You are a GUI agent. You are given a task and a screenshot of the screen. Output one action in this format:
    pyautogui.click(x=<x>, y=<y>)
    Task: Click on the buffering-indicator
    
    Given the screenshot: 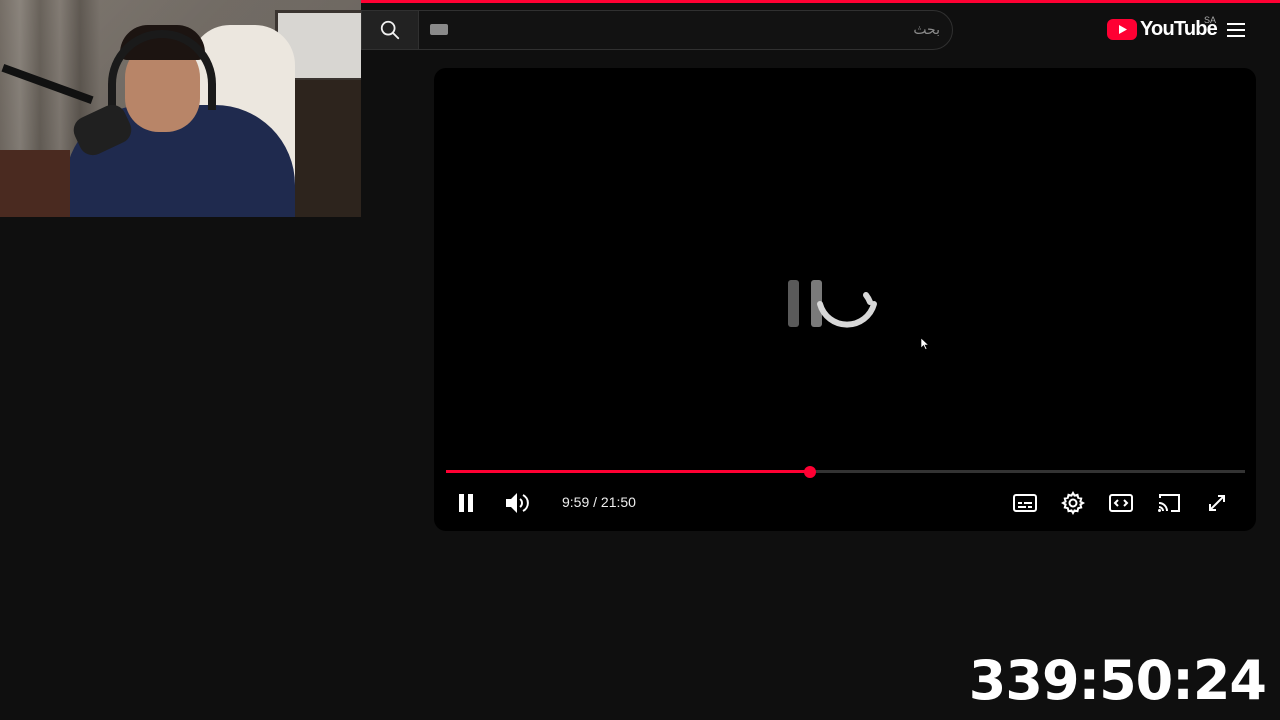 What is the action you would take?
    pyautogui.click(x=833, y=307)
    